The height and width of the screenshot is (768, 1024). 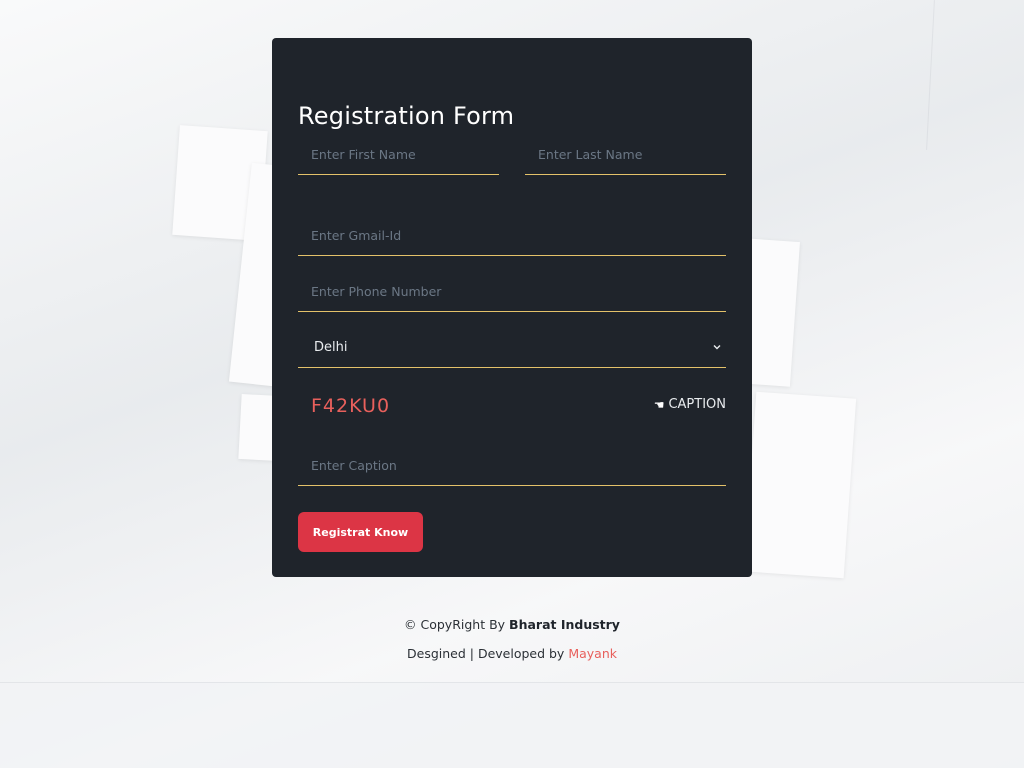 I want to click on email-input, so click(x=512, y=235).